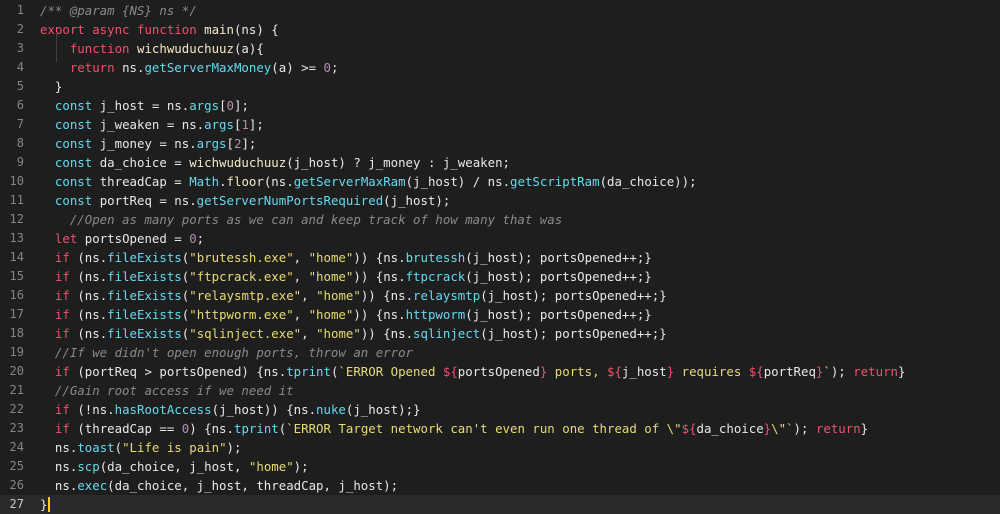 The height and width of the screenshot is (514, 1000). What do you see at coordinates (16, 428) in the screenshot?
I see `line-number: 23` at bounding box center [16, 428].